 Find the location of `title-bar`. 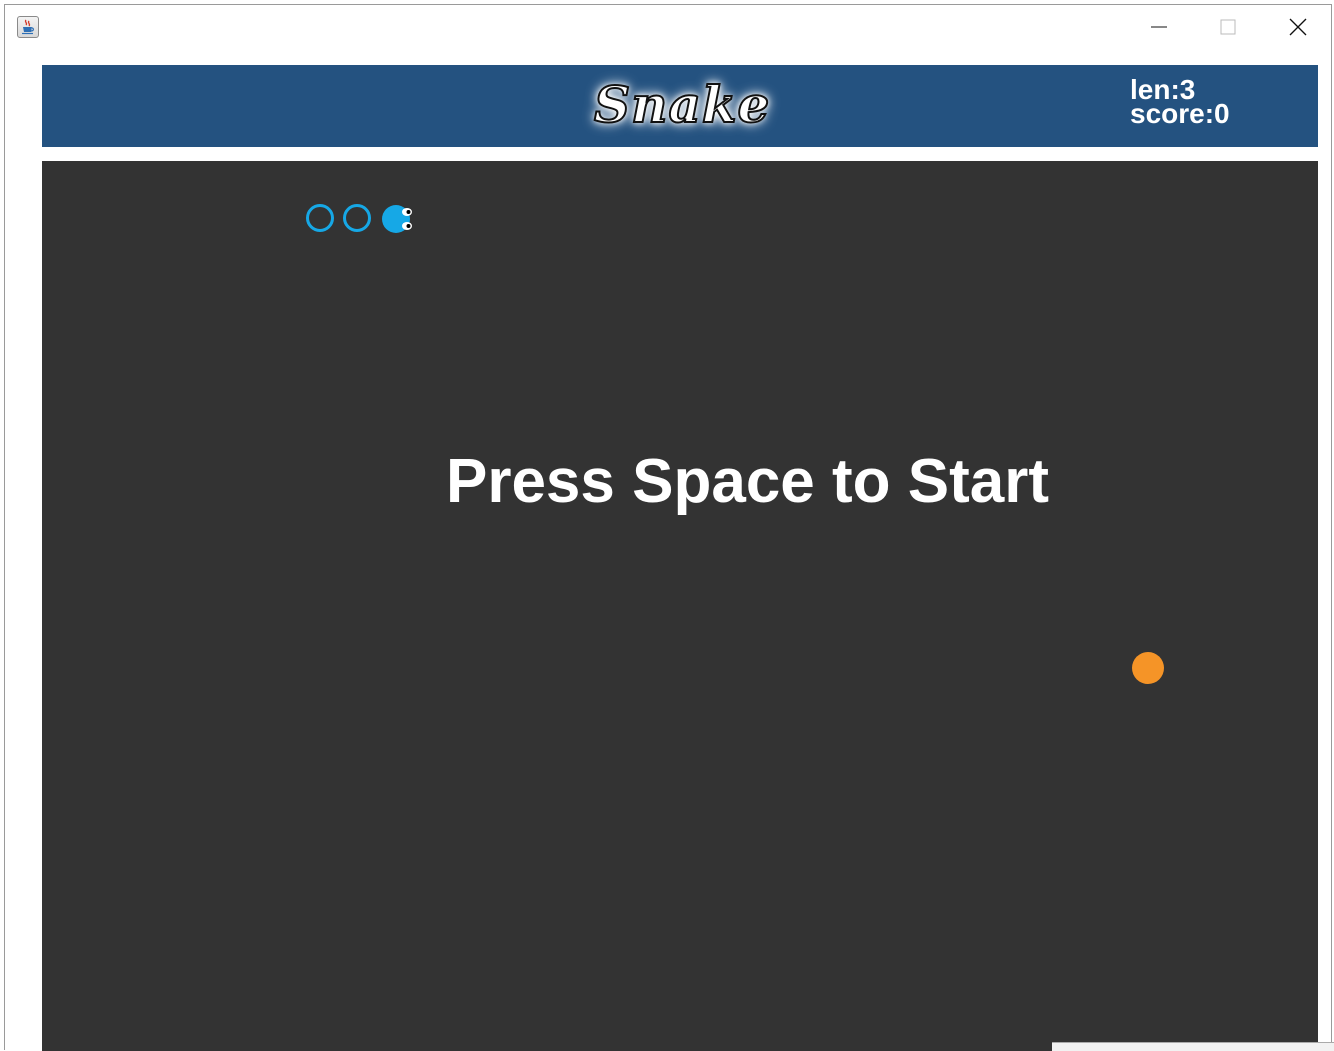

title-bar is located at coordinates (668, 27).